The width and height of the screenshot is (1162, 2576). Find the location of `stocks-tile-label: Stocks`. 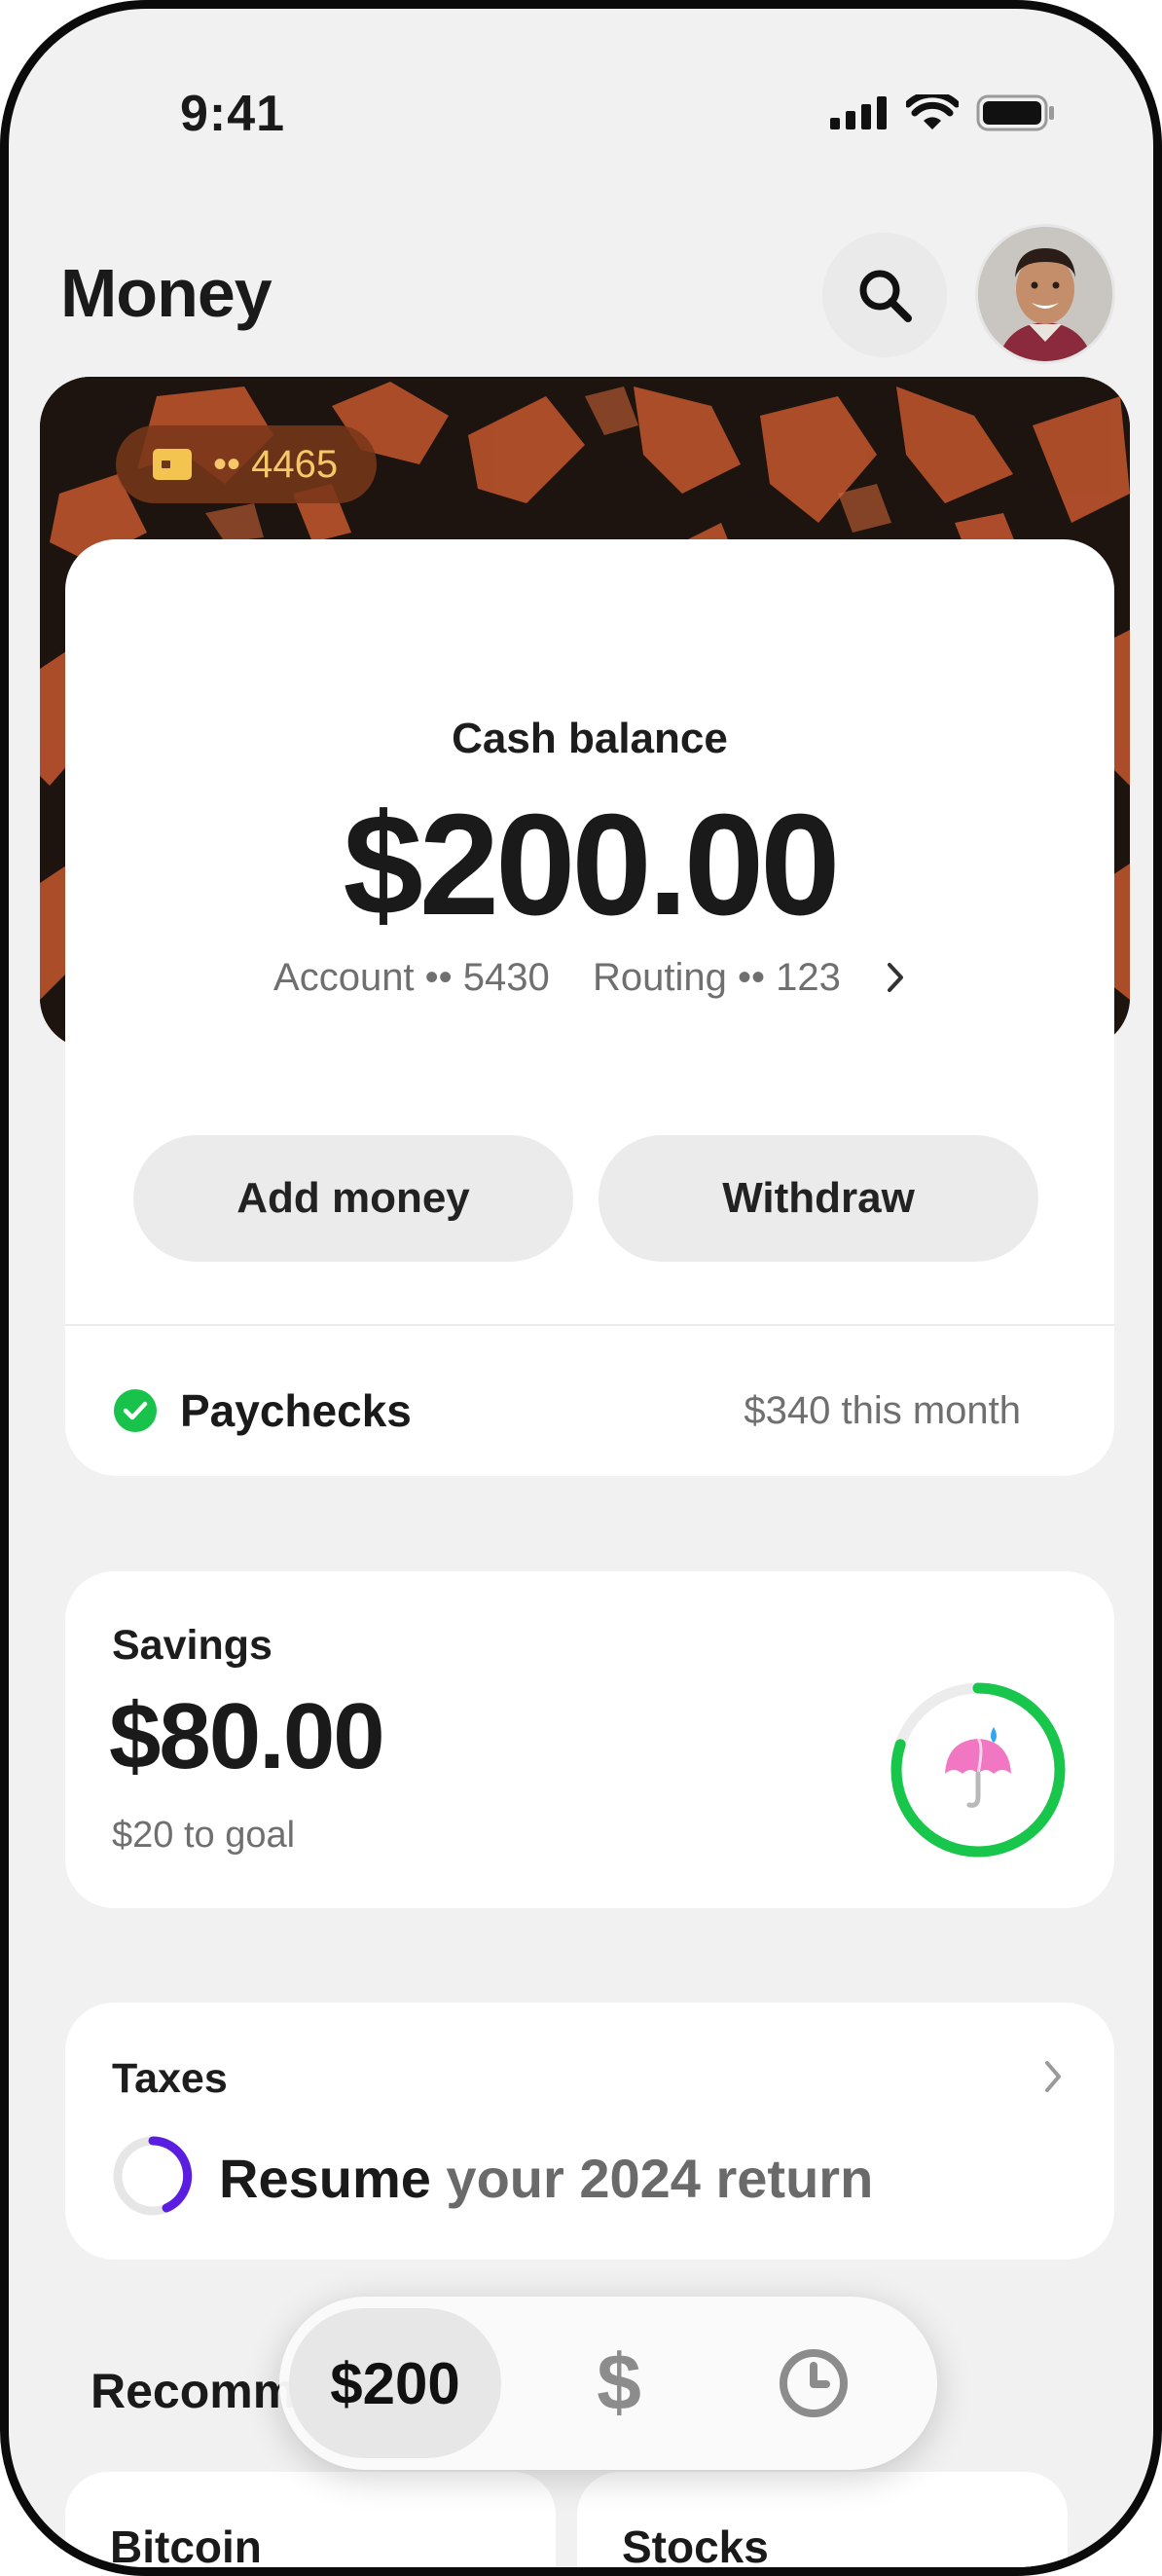

stocks-tile-label: Stocks is located at coordinates (695, 2546).